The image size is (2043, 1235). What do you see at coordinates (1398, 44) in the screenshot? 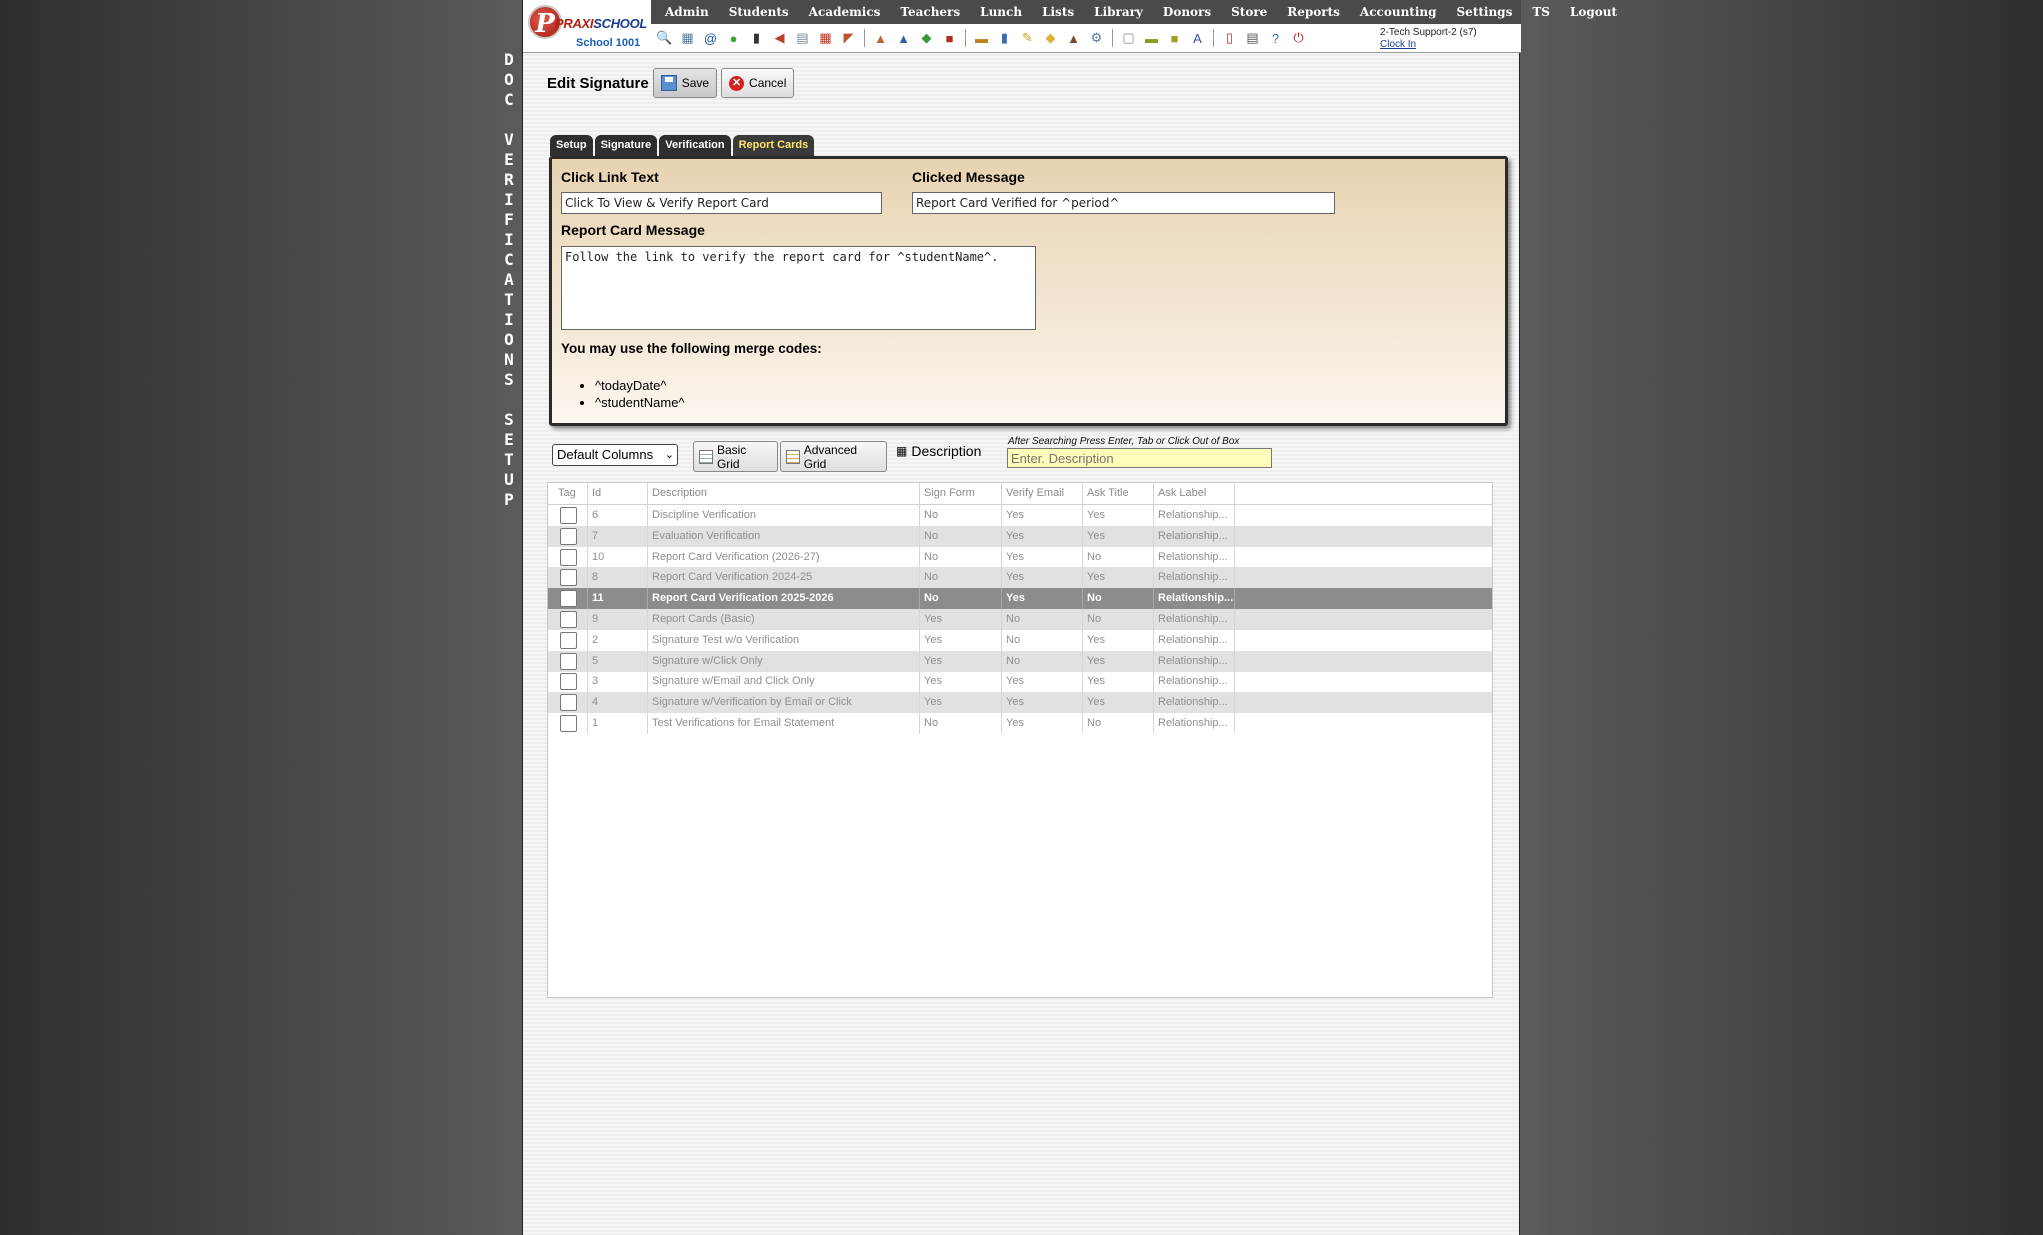
I see `clock-in-link: Clock In` at bounding box center [1398, 44].